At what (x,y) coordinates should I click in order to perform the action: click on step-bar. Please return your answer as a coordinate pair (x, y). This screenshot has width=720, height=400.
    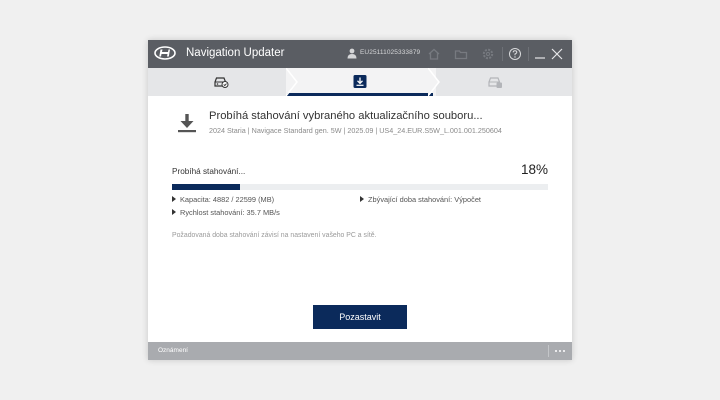
    Looking at the image, I should click on (360, 82).